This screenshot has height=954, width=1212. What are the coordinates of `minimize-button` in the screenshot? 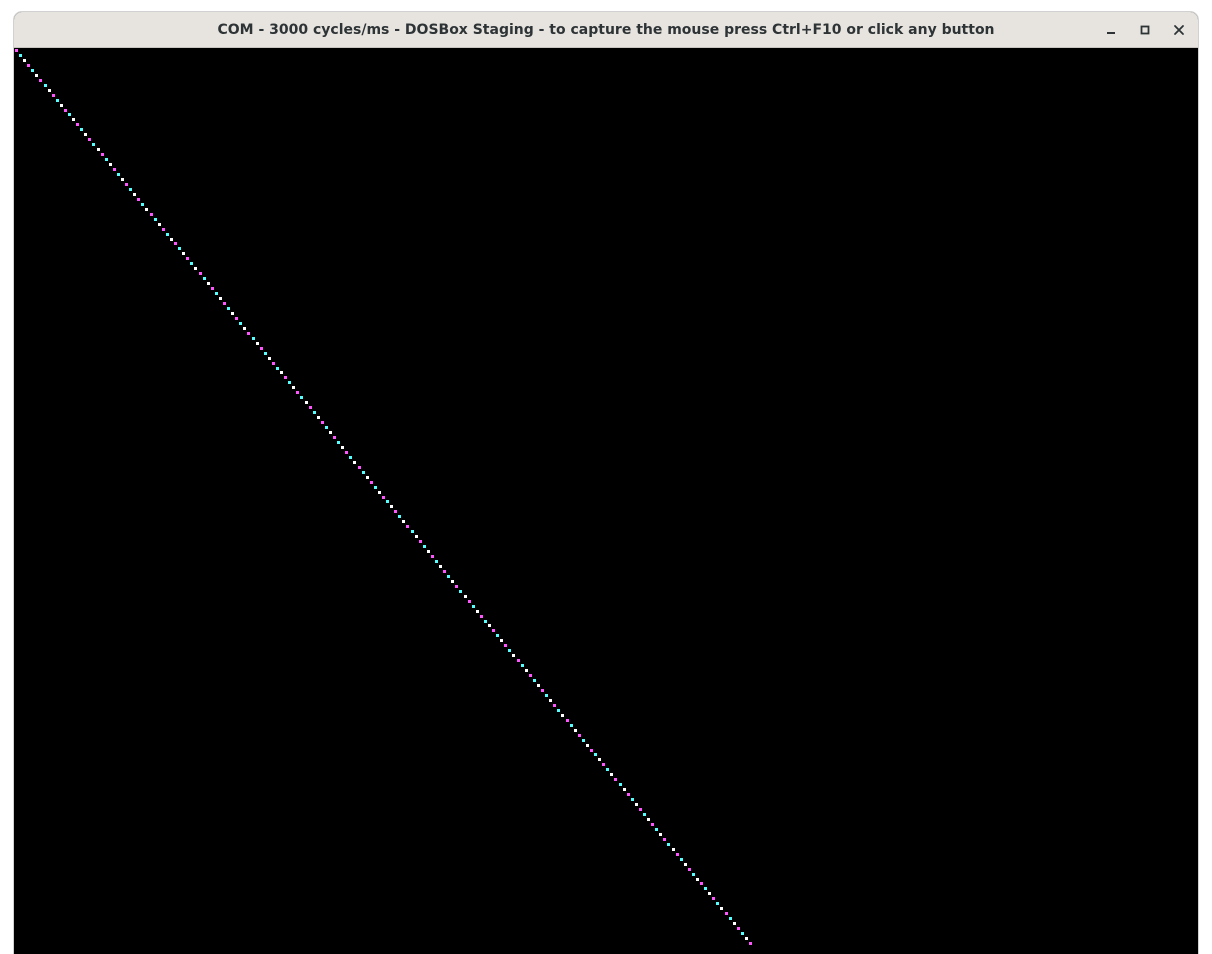 It's located at (1111, 30).